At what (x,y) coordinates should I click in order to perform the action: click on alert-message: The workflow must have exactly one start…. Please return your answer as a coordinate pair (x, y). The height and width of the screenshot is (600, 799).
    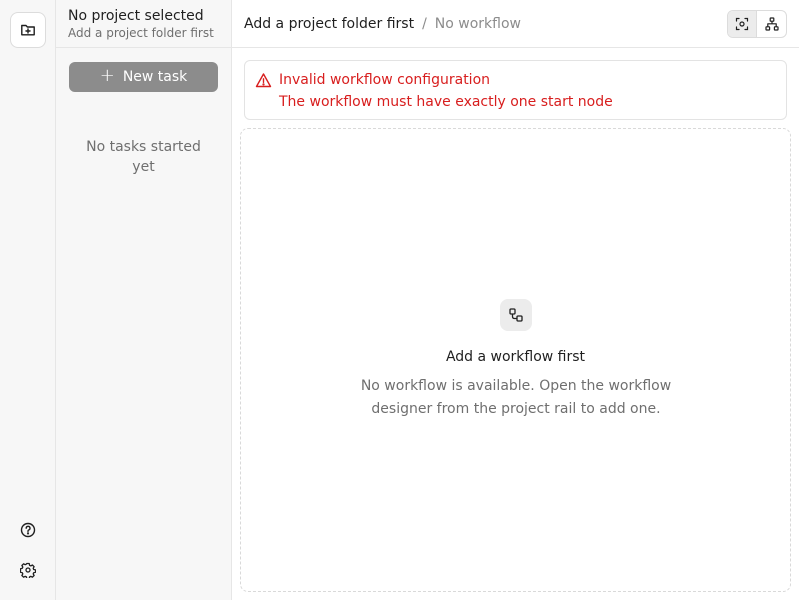
    Looking at the image, I should click on (446, 102).